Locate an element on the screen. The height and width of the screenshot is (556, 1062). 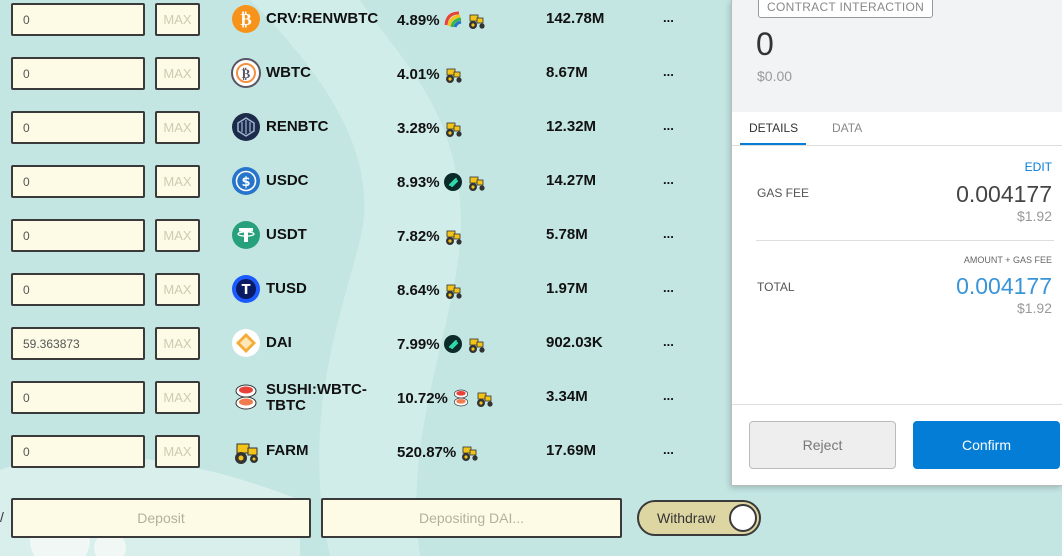
withdraw-toggle: Withdraw is located at coordinates (699, 518).